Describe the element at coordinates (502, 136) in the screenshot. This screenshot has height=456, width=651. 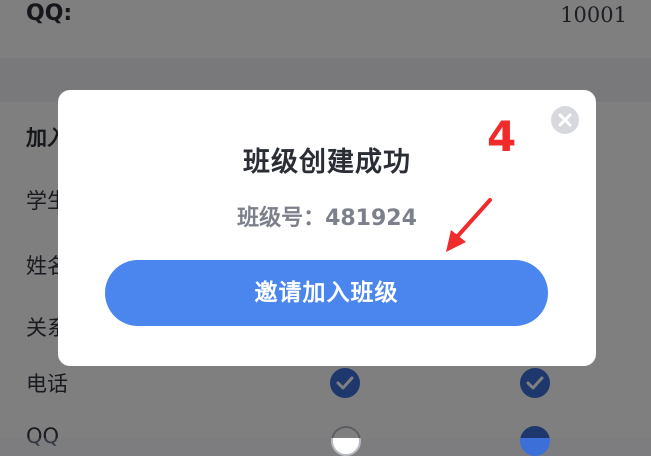
I see `step-number-annotation: 4` at that location.